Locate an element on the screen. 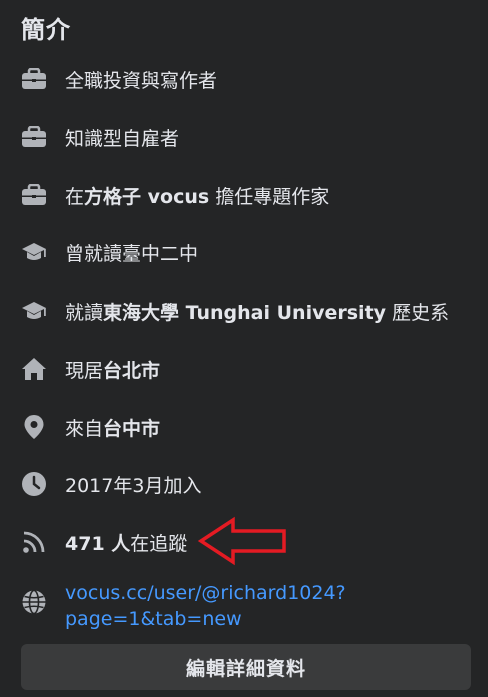  intro-item-text: 471 人在追蹤 is located at coordinates (126, 542).